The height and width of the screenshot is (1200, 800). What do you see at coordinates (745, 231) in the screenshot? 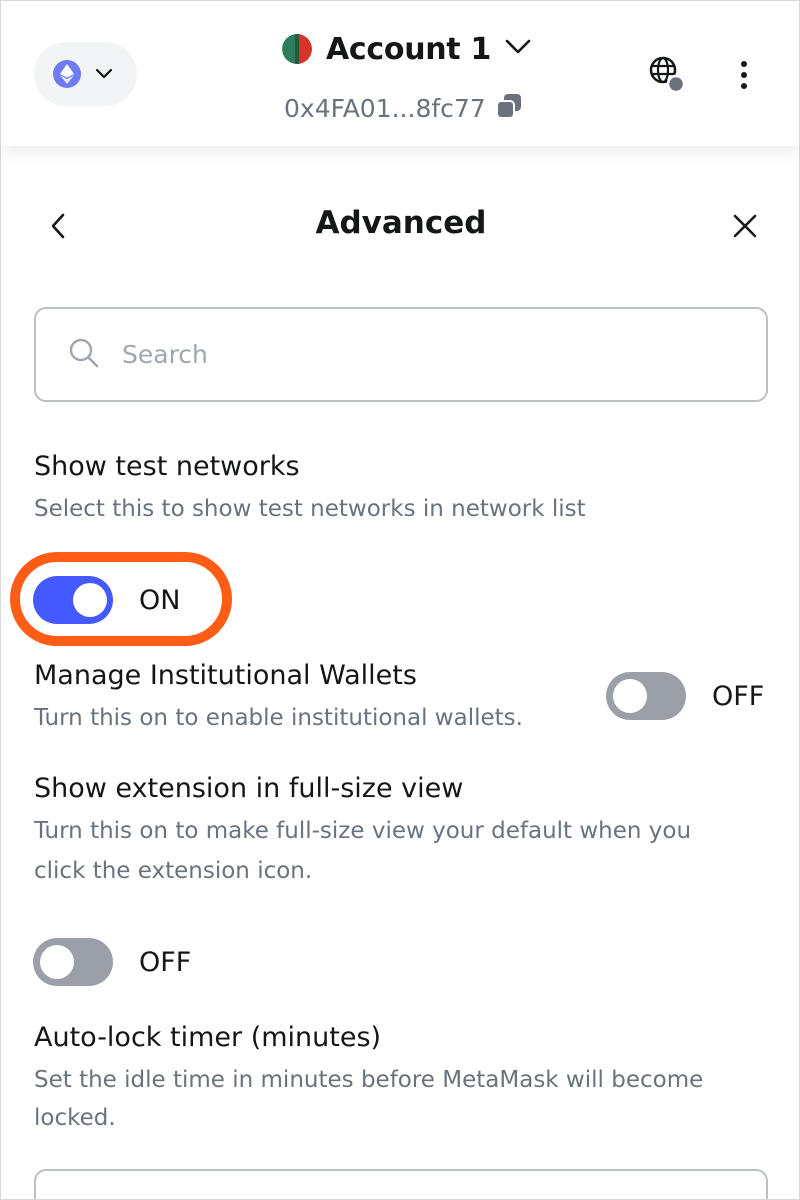
I see `close-icon` at bounding box center [745, 231].